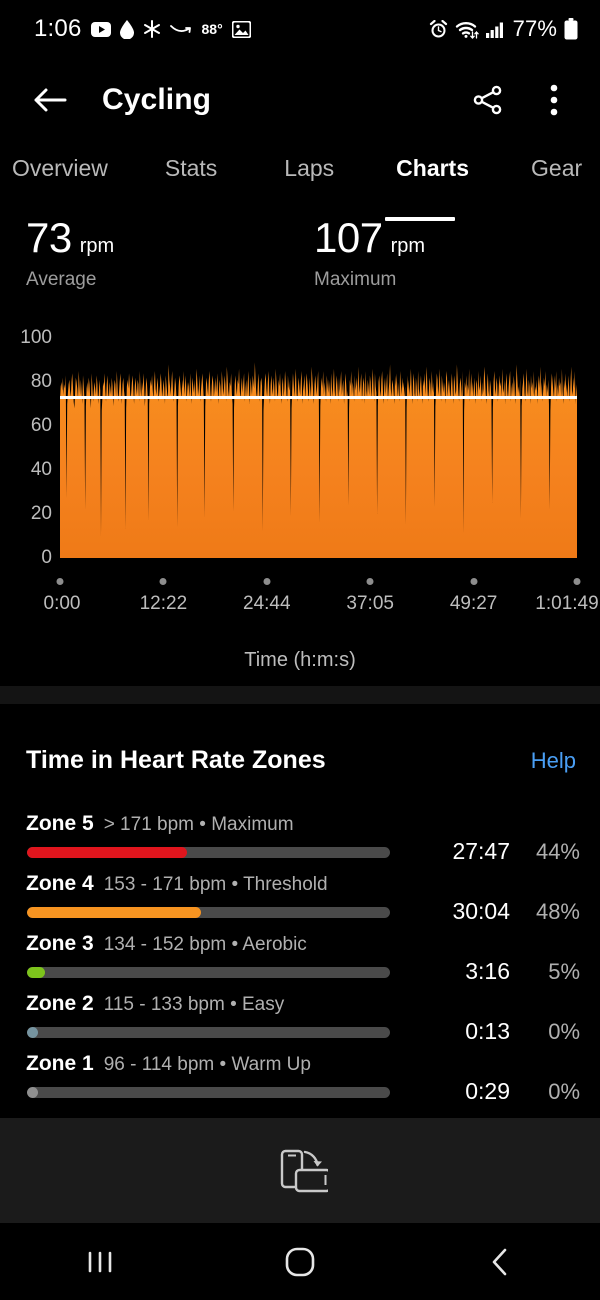 This screenshot has height=1300, width=600. Describe the element at coordinates (318, 460) in the screenshot. I see `chart-series-cadence` at that location.